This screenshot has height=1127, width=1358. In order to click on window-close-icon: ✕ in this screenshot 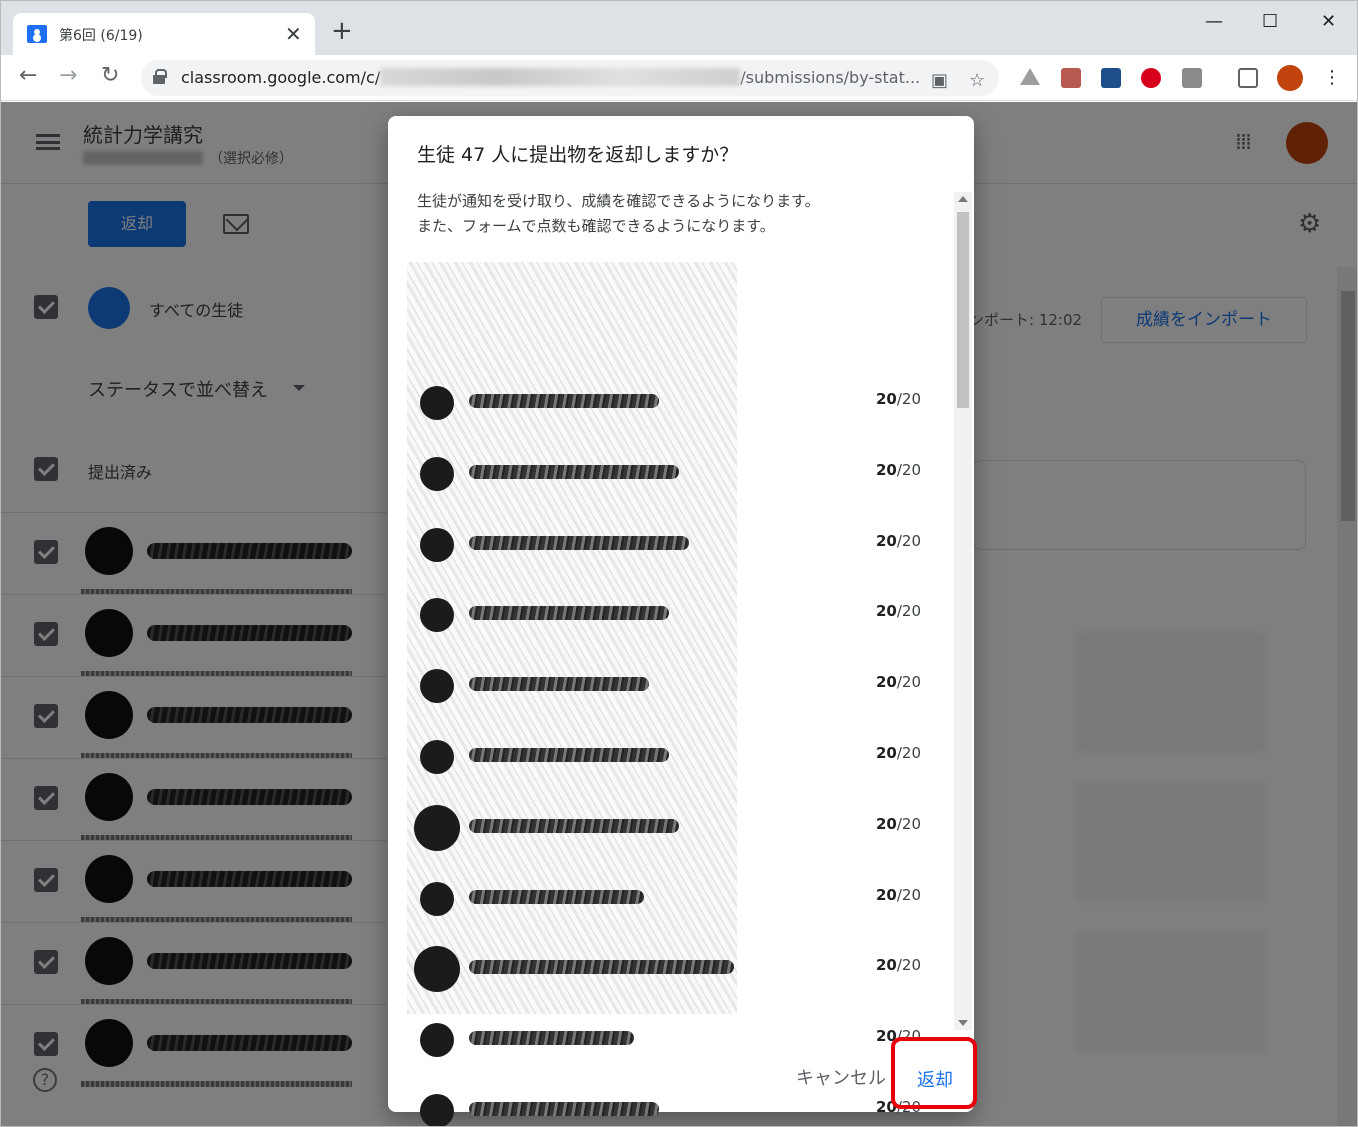, I will do `click(1328, 21)`.